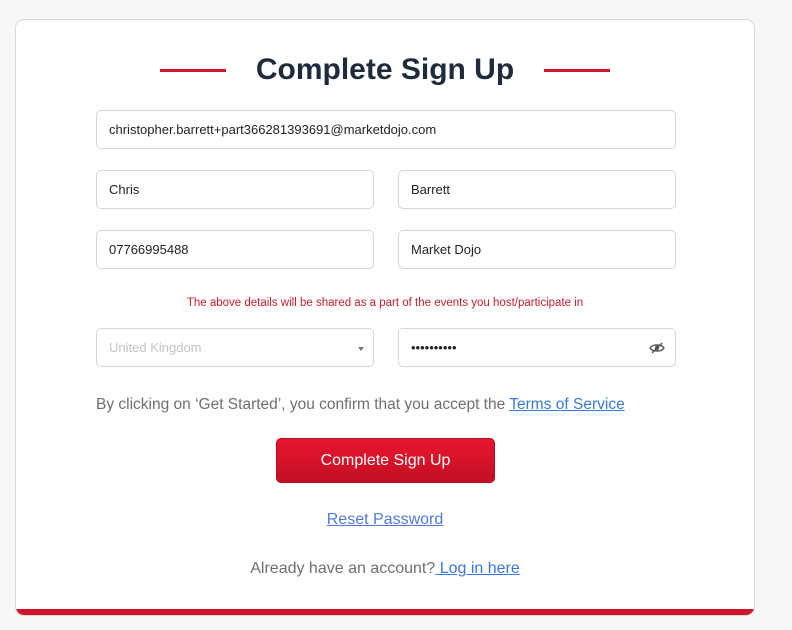 The height and width of the screenshot is (630, 792). I want to click on complete-sign-up-button: Complete Sign Up, so click(385, 460).